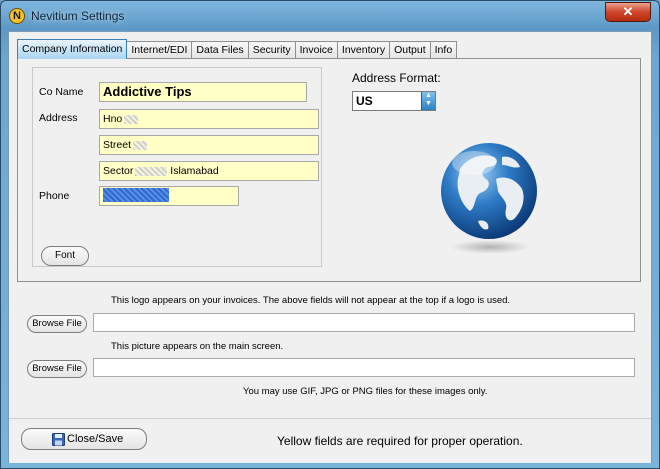  I want to click on tab-data-files: Data Files, so click(220, 50).